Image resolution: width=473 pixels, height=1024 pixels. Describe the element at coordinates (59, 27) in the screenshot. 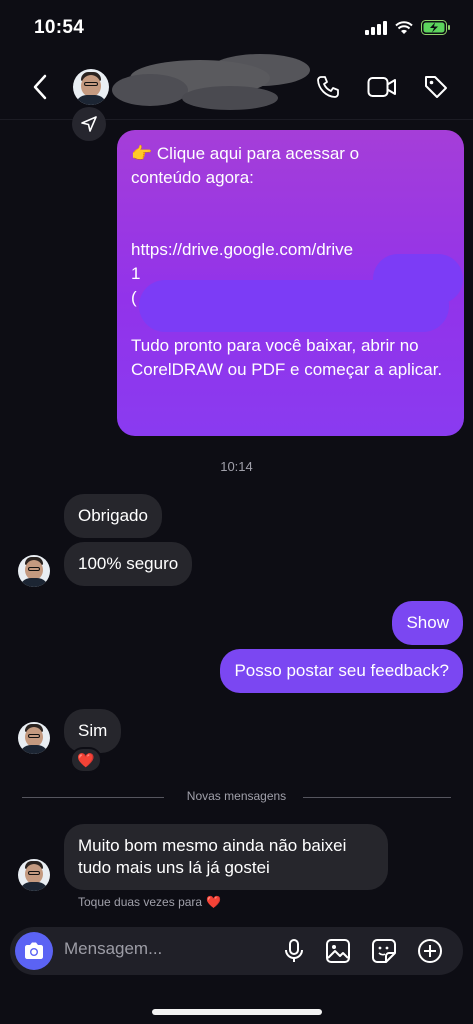

I see `status-time: 10:54` at that location.